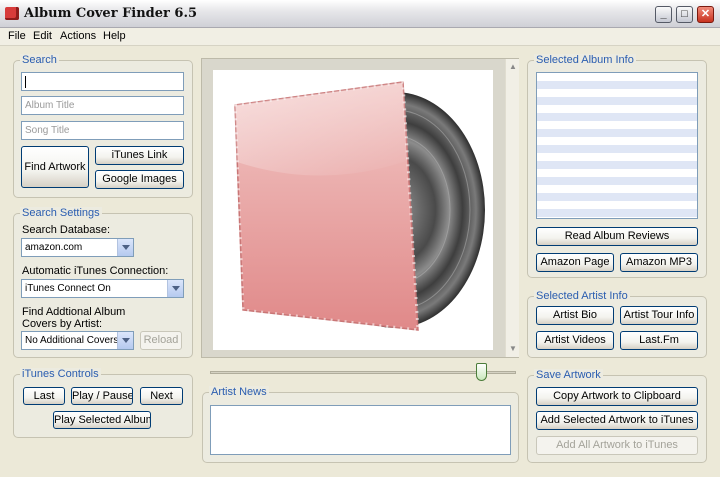 The width and height of the screenshot is (720, 477). What do you see at coordinates (12, 13) in the screenshot?
I see `app-record-icon` at bounding box center [12, 13].